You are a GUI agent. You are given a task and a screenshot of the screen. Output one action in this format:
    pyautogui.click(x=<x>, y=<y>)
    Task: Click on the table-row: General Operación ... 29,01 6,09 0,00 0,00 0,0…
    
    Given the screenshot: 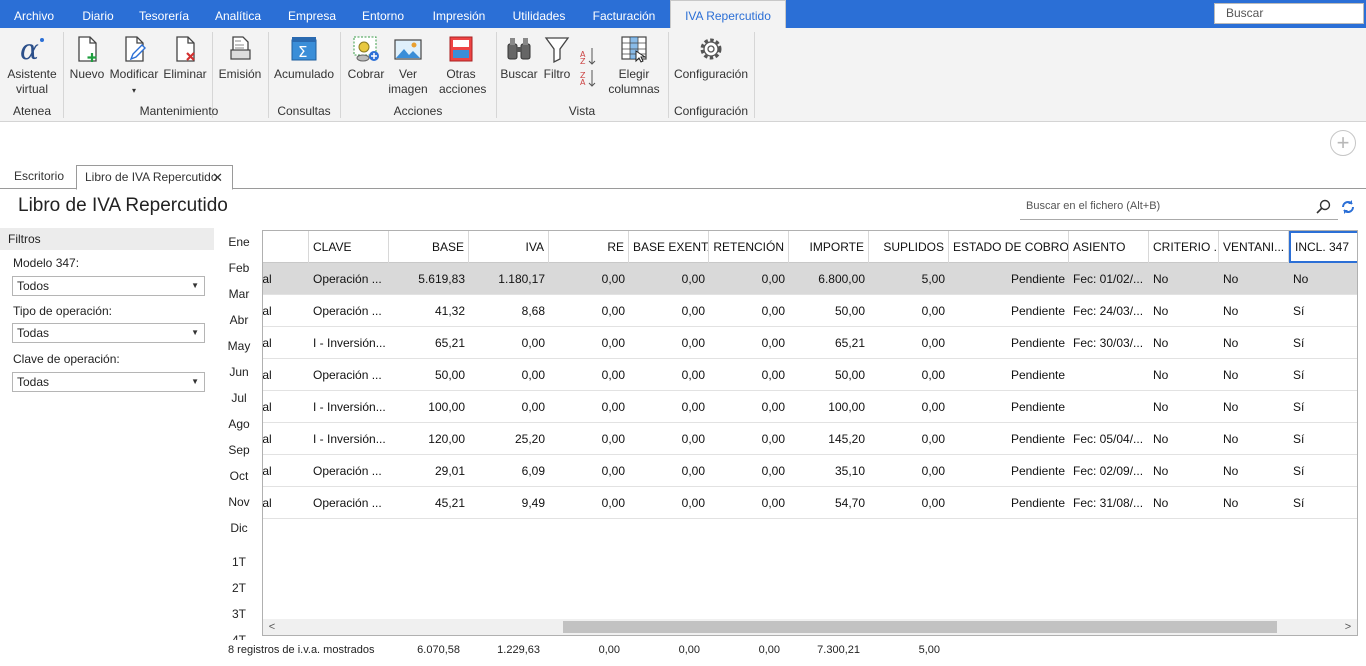 What is the action you would take?
    pyautogui.click(x=810, y=471)
    